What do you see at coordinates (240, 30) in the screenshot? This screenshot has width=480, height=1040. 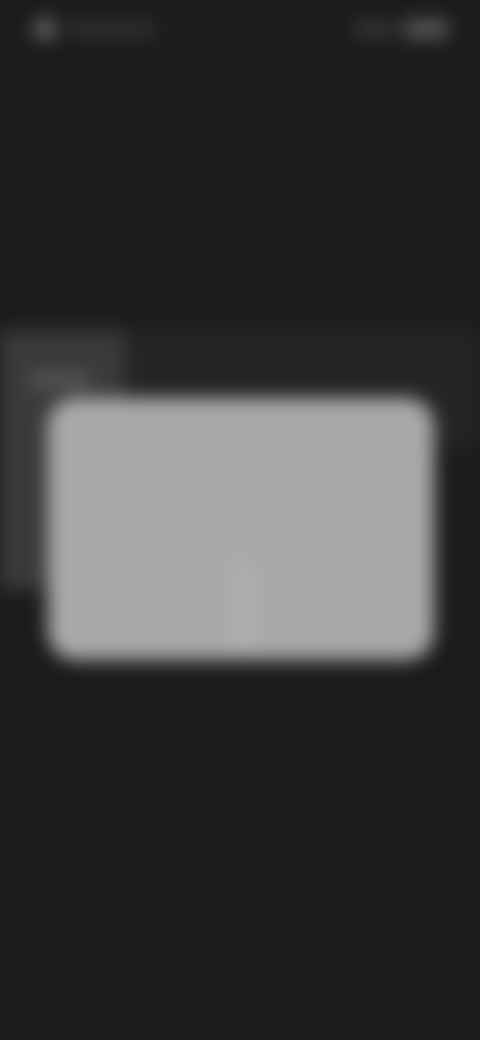 I see `status-bar` at bounding box center [240, 30].